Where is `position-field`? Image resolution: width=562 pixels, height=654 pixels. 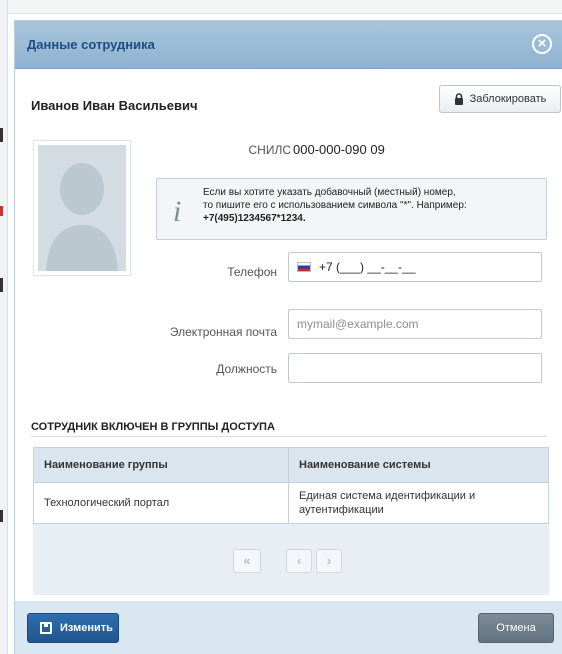 position-field is located at coordinates (415, 368).